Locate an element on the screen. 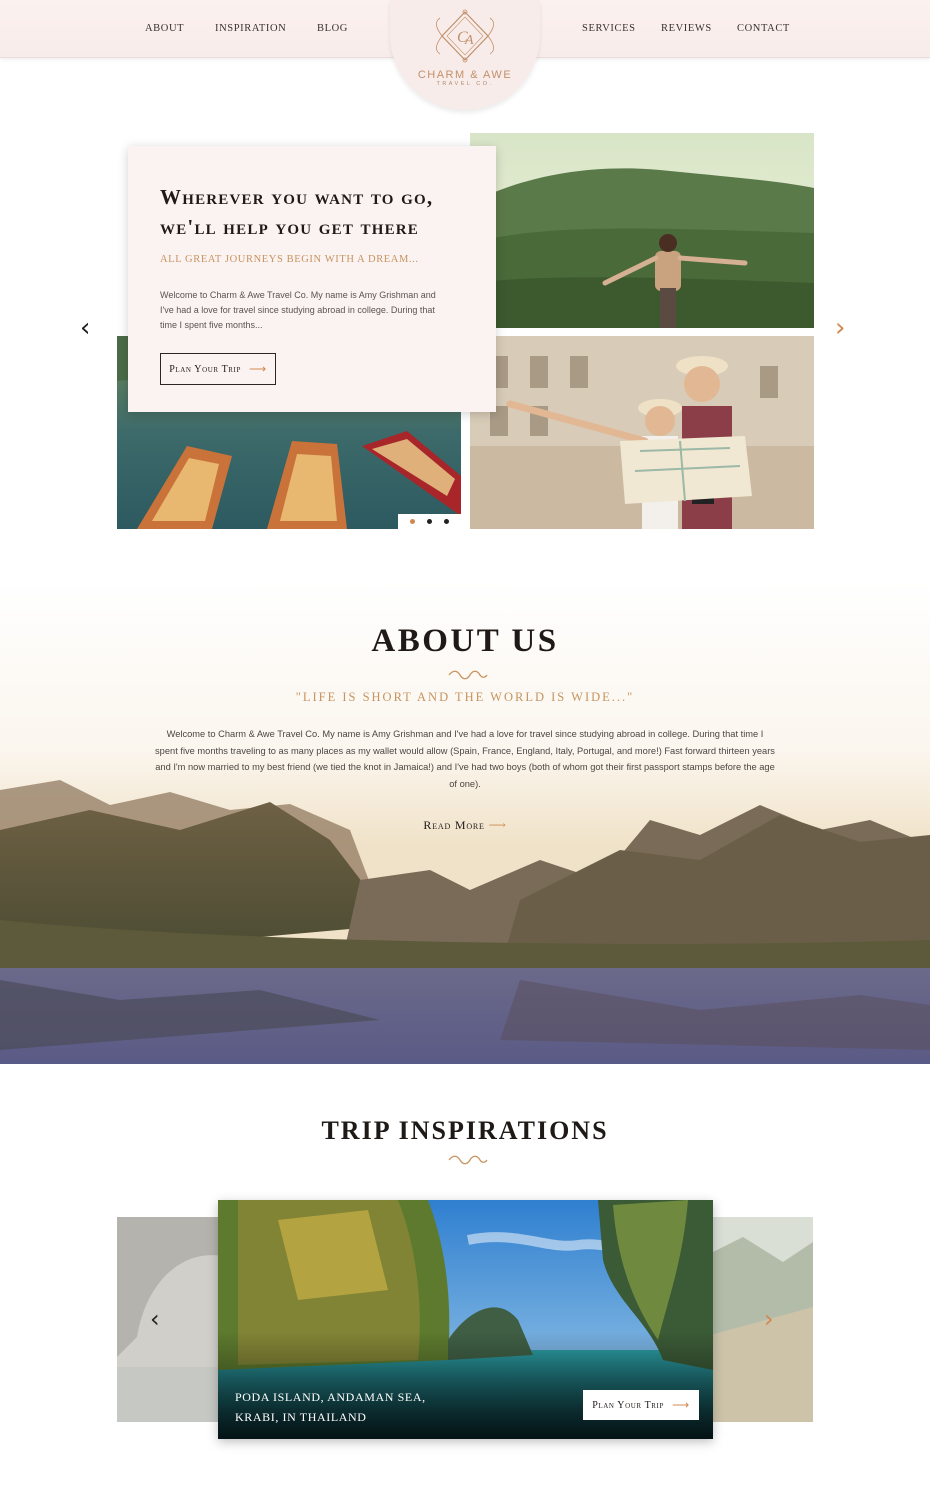  nav-services: SERVICES is located at coordinates (609, 28).